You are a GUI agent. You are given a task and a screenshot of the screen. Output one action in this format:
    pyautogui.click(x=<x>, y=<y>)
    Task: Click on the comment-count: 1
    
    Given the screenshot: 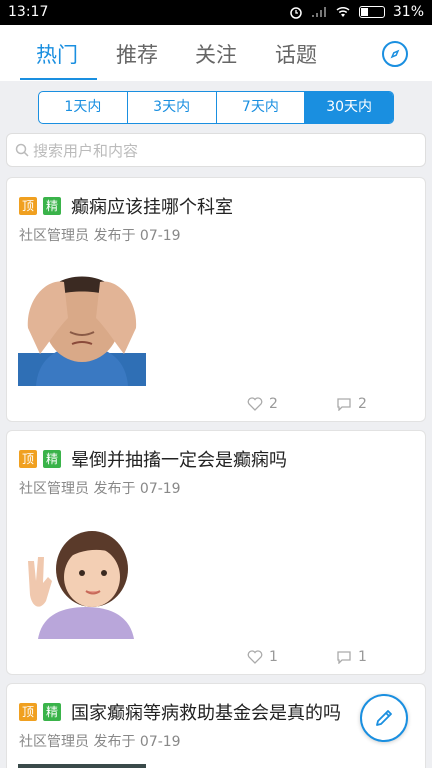 What is the action you would take?
    pyautogui.click(x=362, y=657)
    